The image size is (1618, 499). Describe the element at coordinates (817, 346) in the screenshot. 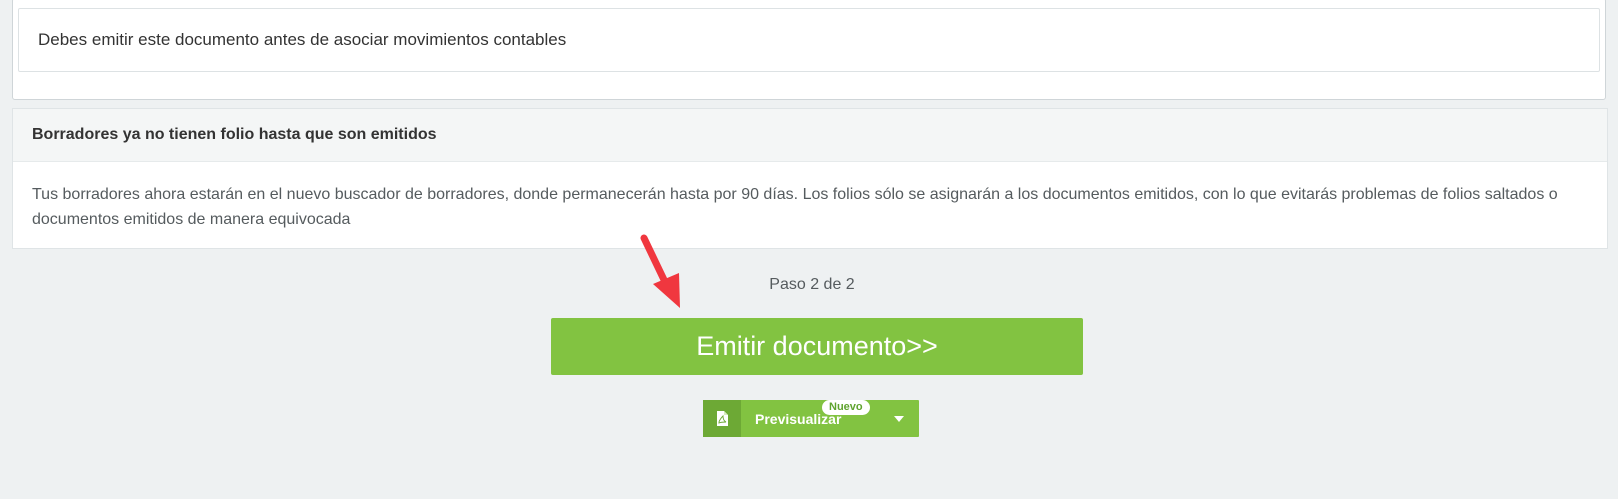

I see `emit-document-button: Emitir documento>>` at that location.